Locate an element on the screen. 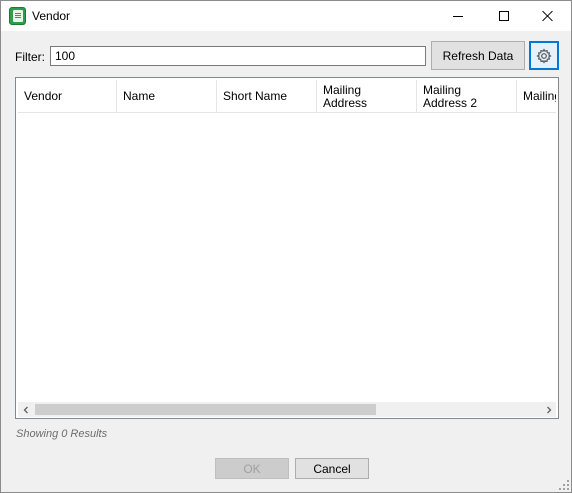 The image size is (572, 493). scroll-thumb is located at coordinates (205, 409).